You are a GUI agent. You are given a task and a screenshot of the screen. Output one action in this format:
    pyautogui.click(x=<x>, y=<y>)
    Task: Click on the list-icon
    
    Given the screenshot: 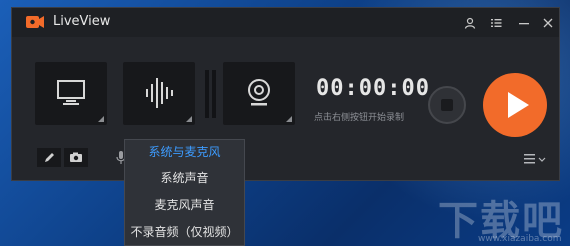 What is the action you would take?
    pyautogui.click(x=496, y=23)
    